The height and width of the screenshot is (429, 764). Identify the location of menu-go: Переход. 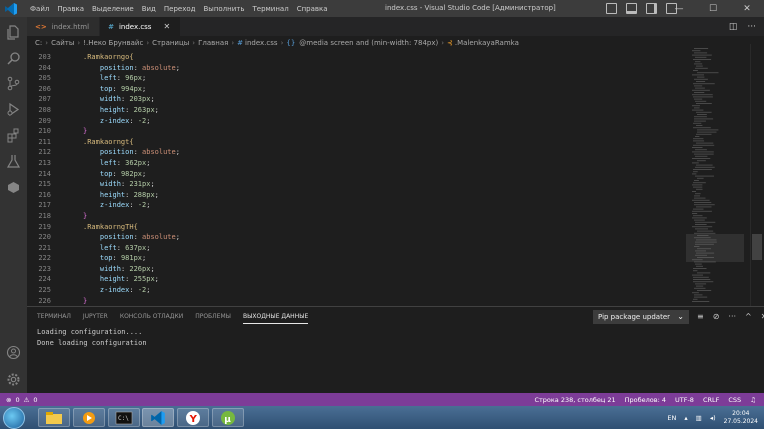
(180, 9).